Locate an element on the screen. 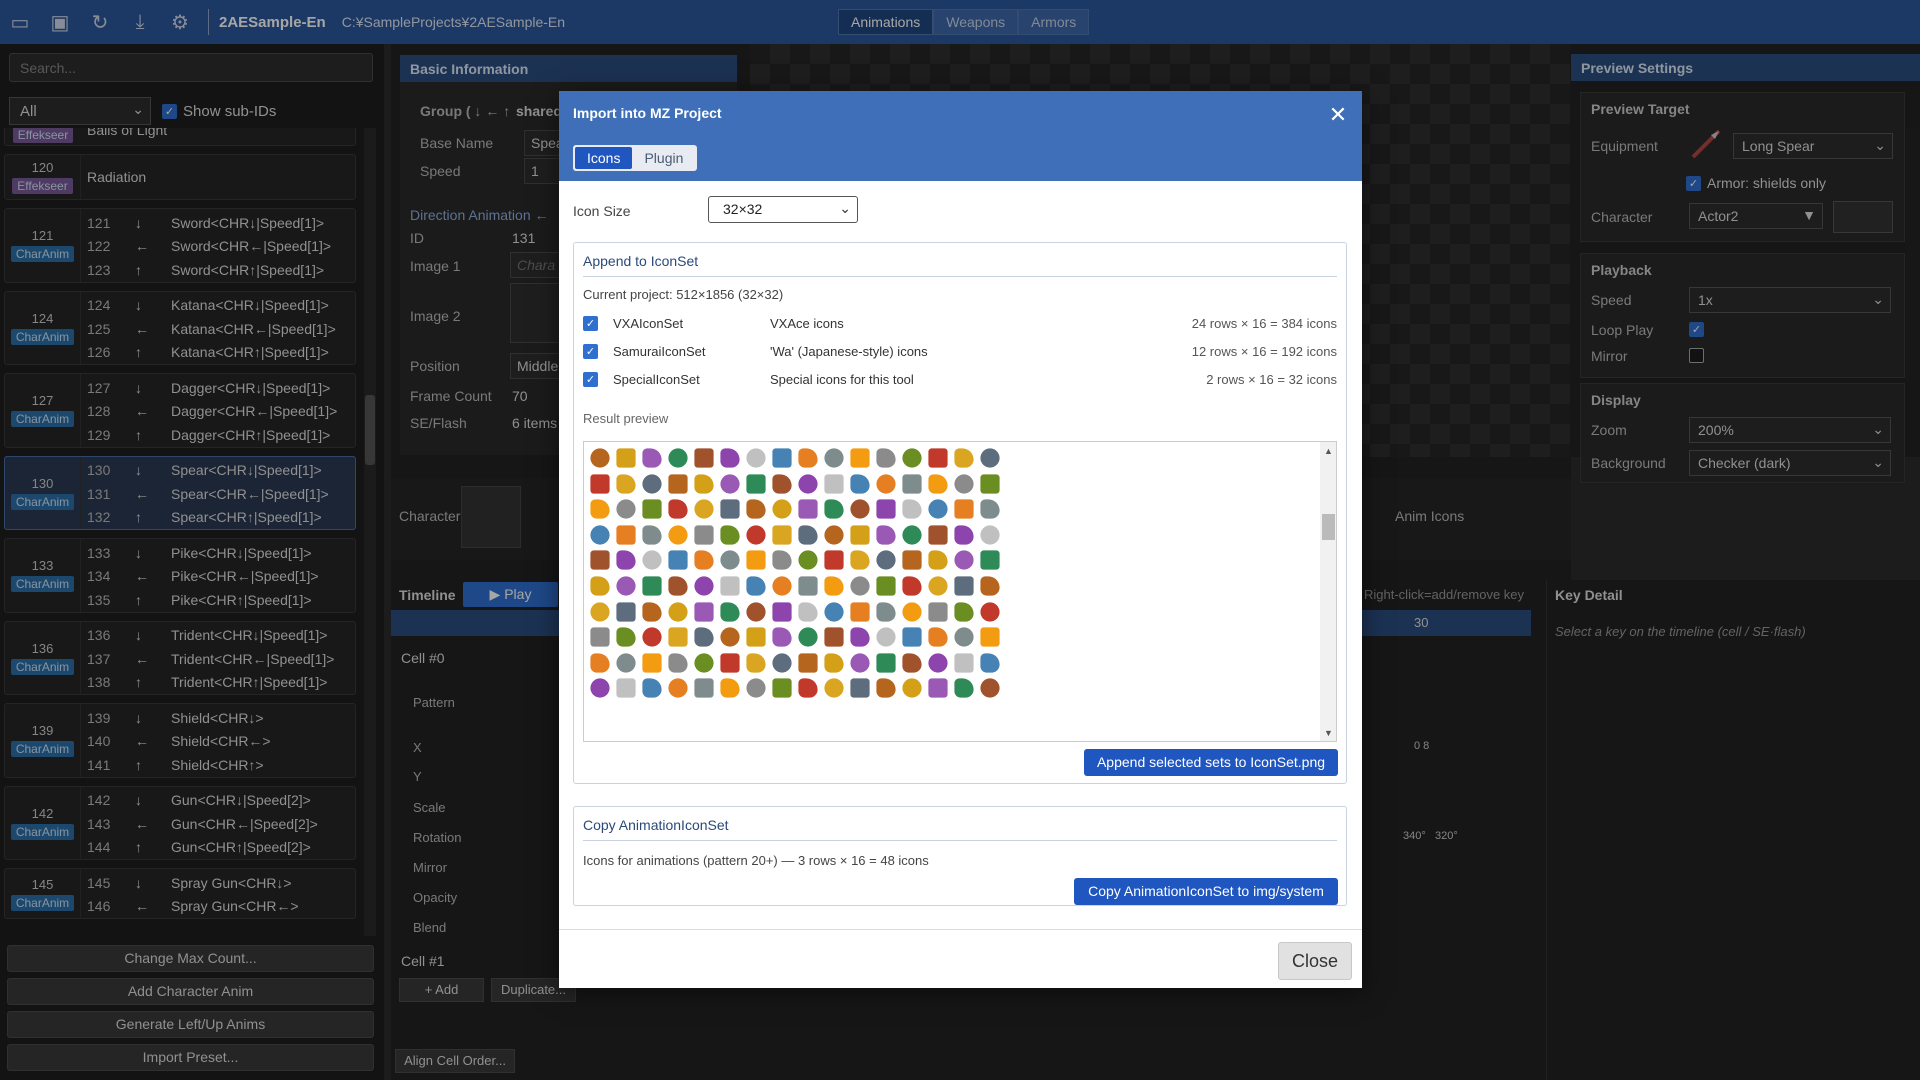 This screenshot has height=1080, width=1920. scroll-down-icon: ▼ is located at coordinates (1328, 733).